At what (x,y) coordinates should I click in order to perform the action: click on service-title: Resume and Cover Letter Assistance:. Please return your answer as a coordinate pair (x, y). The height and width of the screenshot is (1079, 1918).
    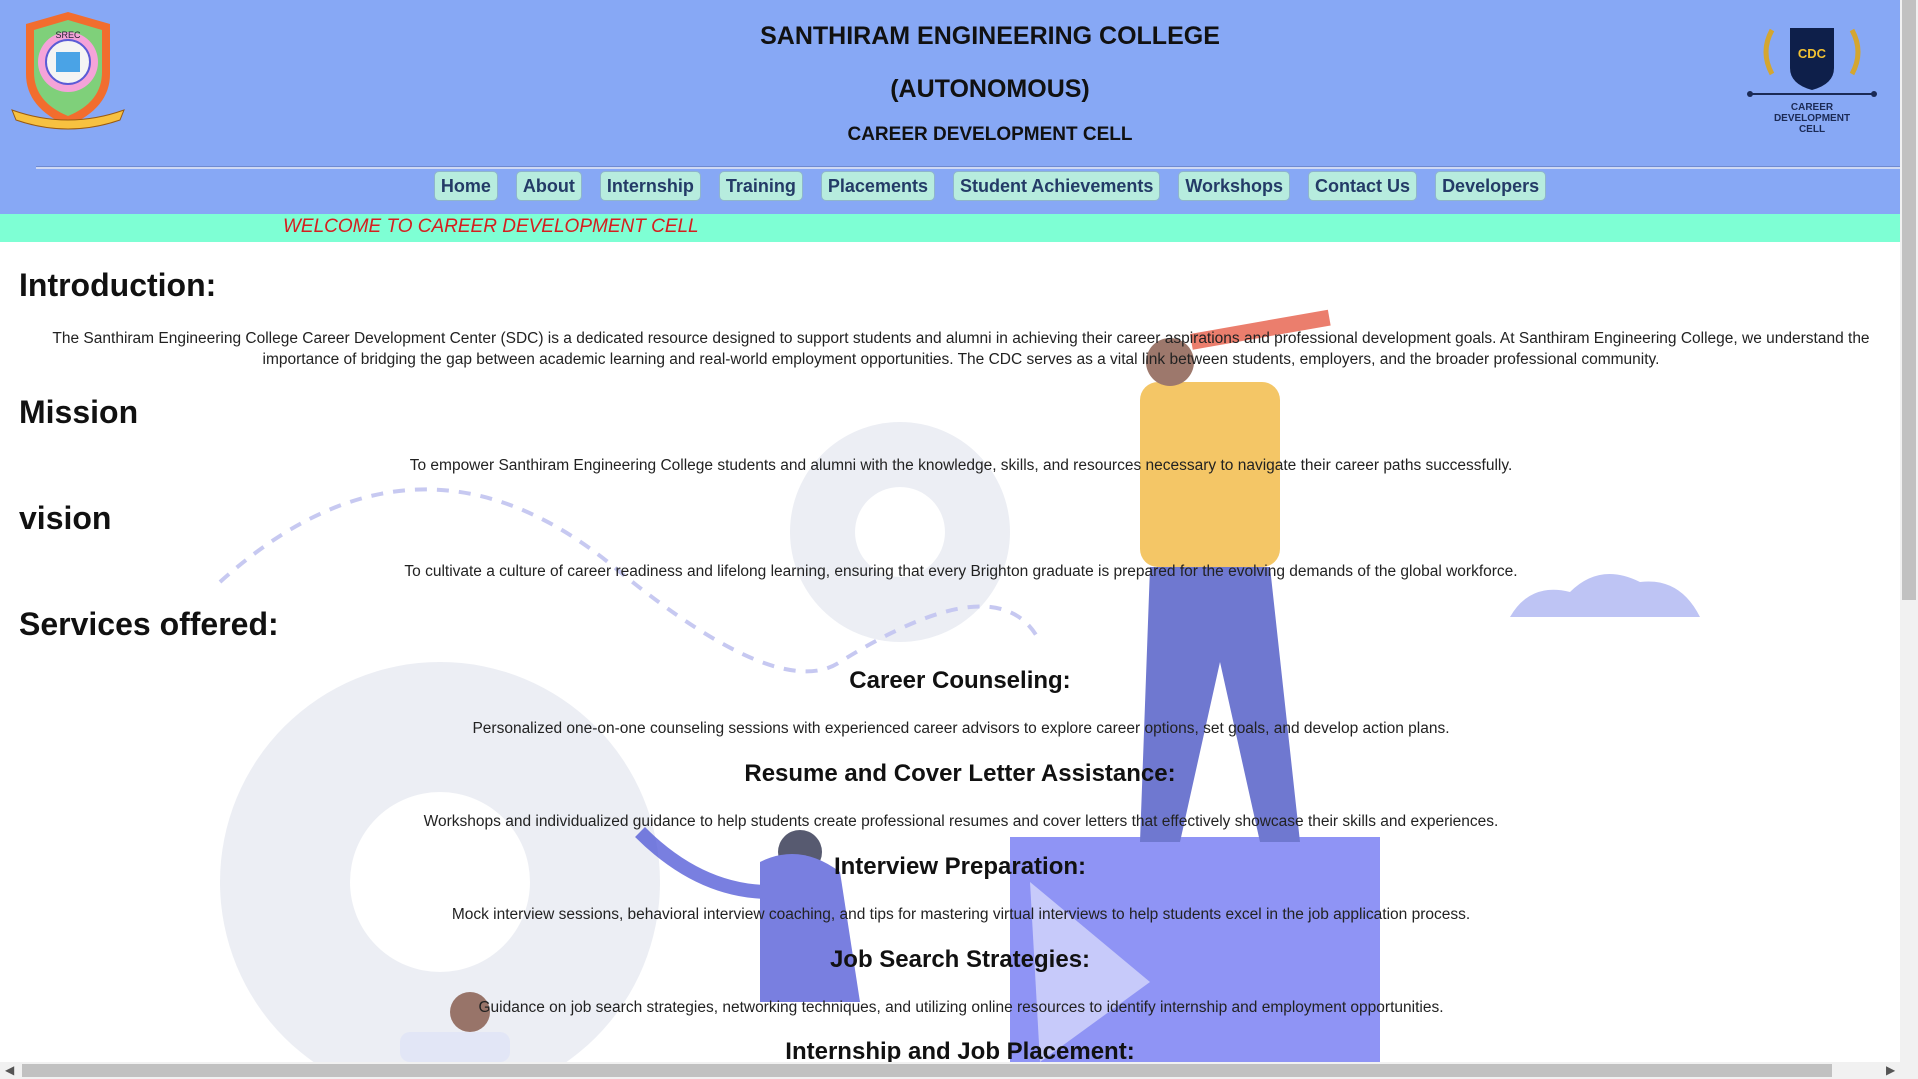
    Looking at the image, I should click on (960, 773).